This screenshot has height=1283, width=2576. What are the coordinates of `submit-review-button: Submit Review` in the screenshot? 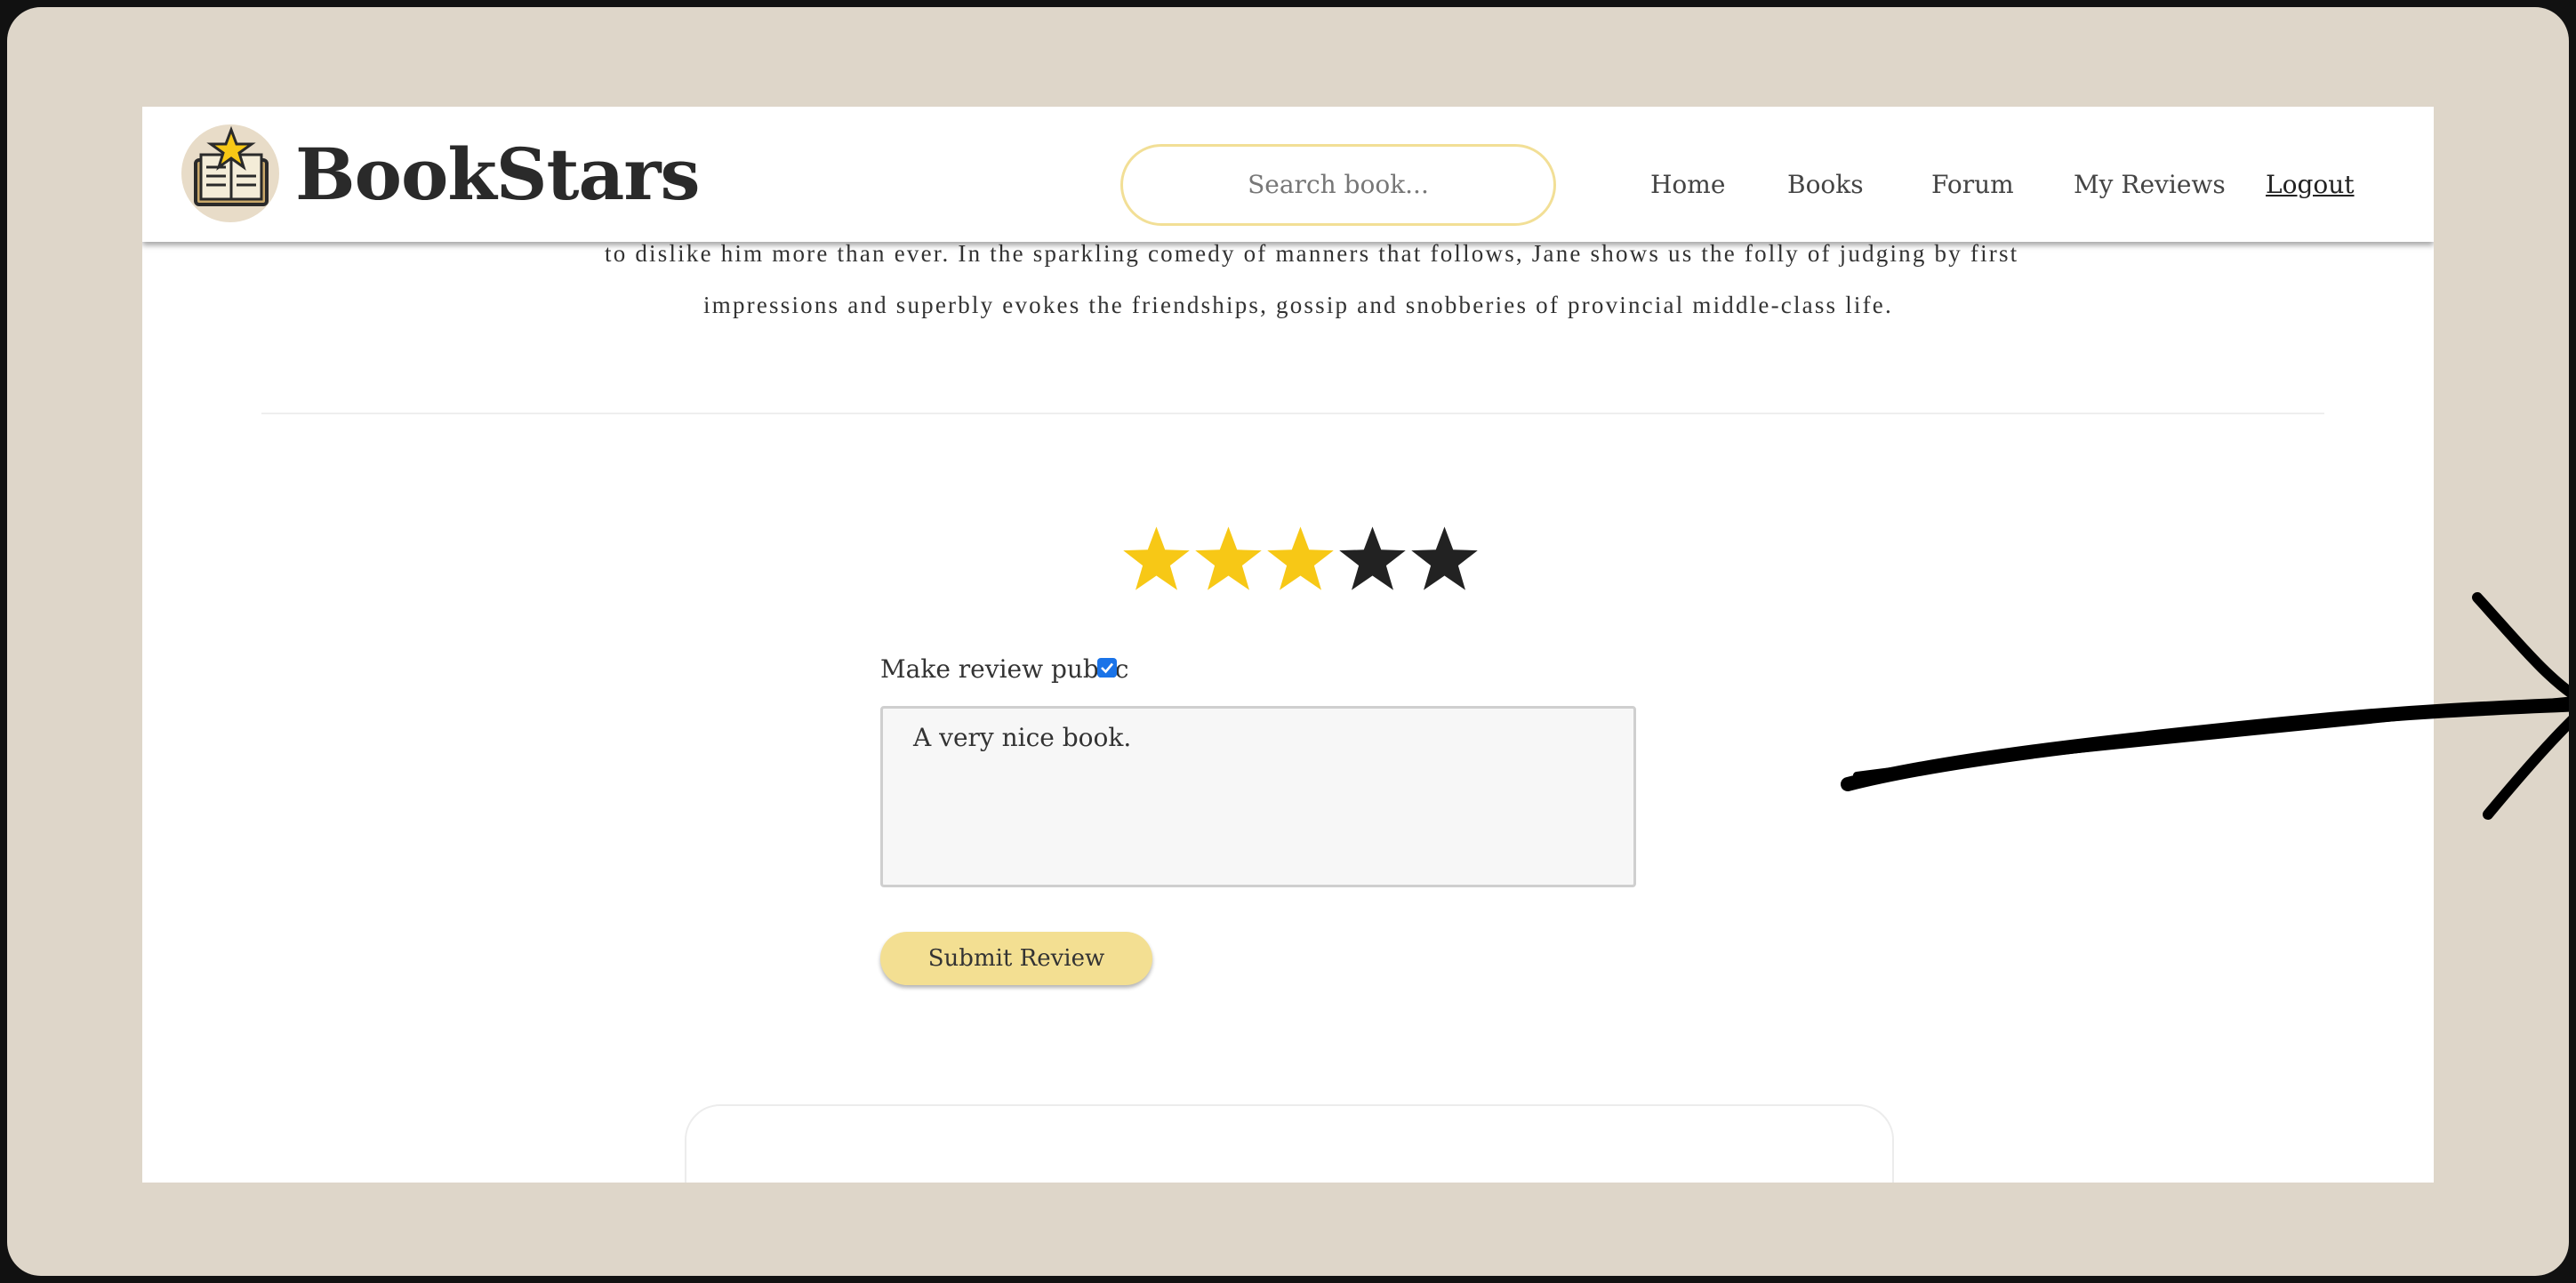 It's located at (1016, 958).